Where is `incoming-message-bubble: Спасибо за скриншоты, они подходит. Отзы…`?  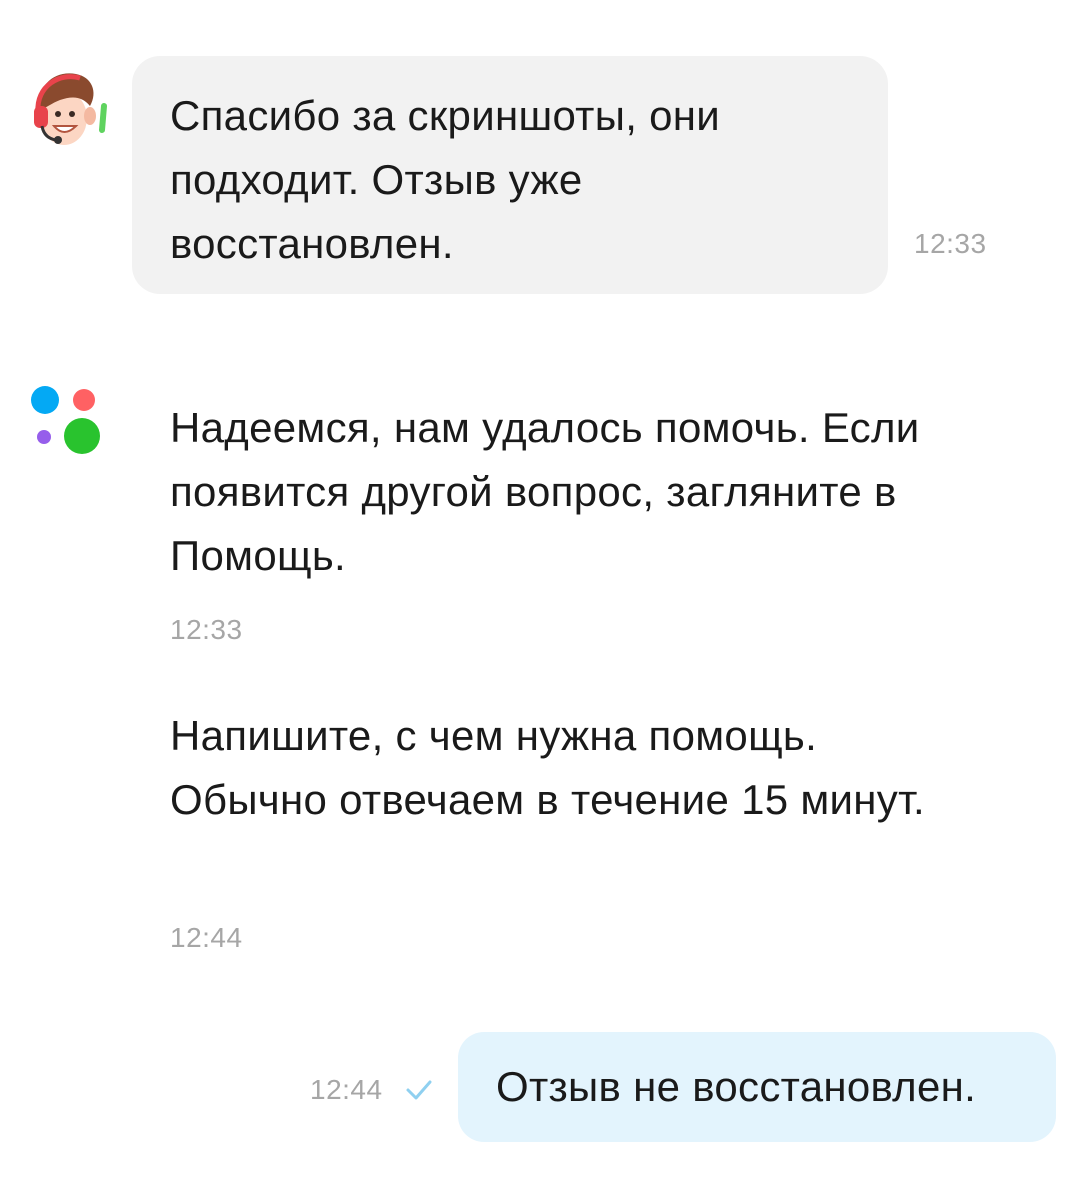 incoming-message-bubble: Спасибо за скриншоты, они подходит. Отзы… is located at coordinates (510, 175).